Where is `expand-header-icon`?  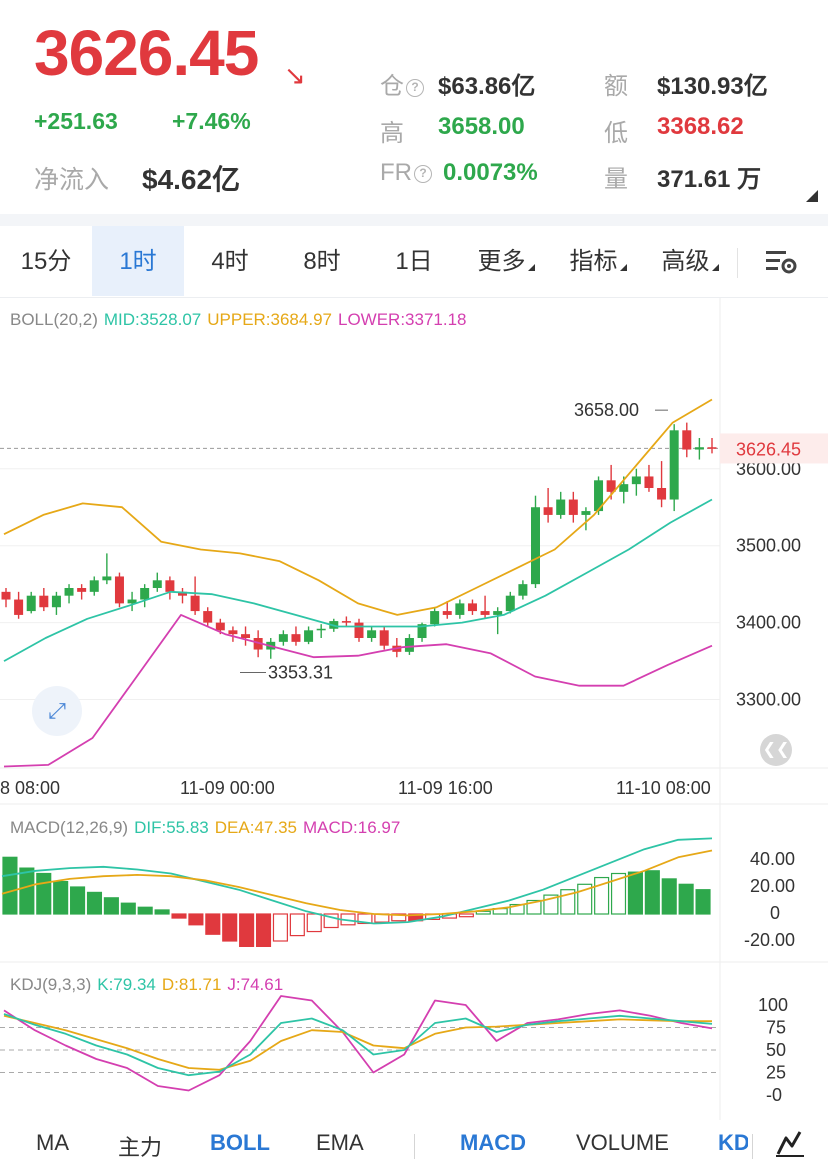 expand-header-icon is located at coordinates (812, 196).